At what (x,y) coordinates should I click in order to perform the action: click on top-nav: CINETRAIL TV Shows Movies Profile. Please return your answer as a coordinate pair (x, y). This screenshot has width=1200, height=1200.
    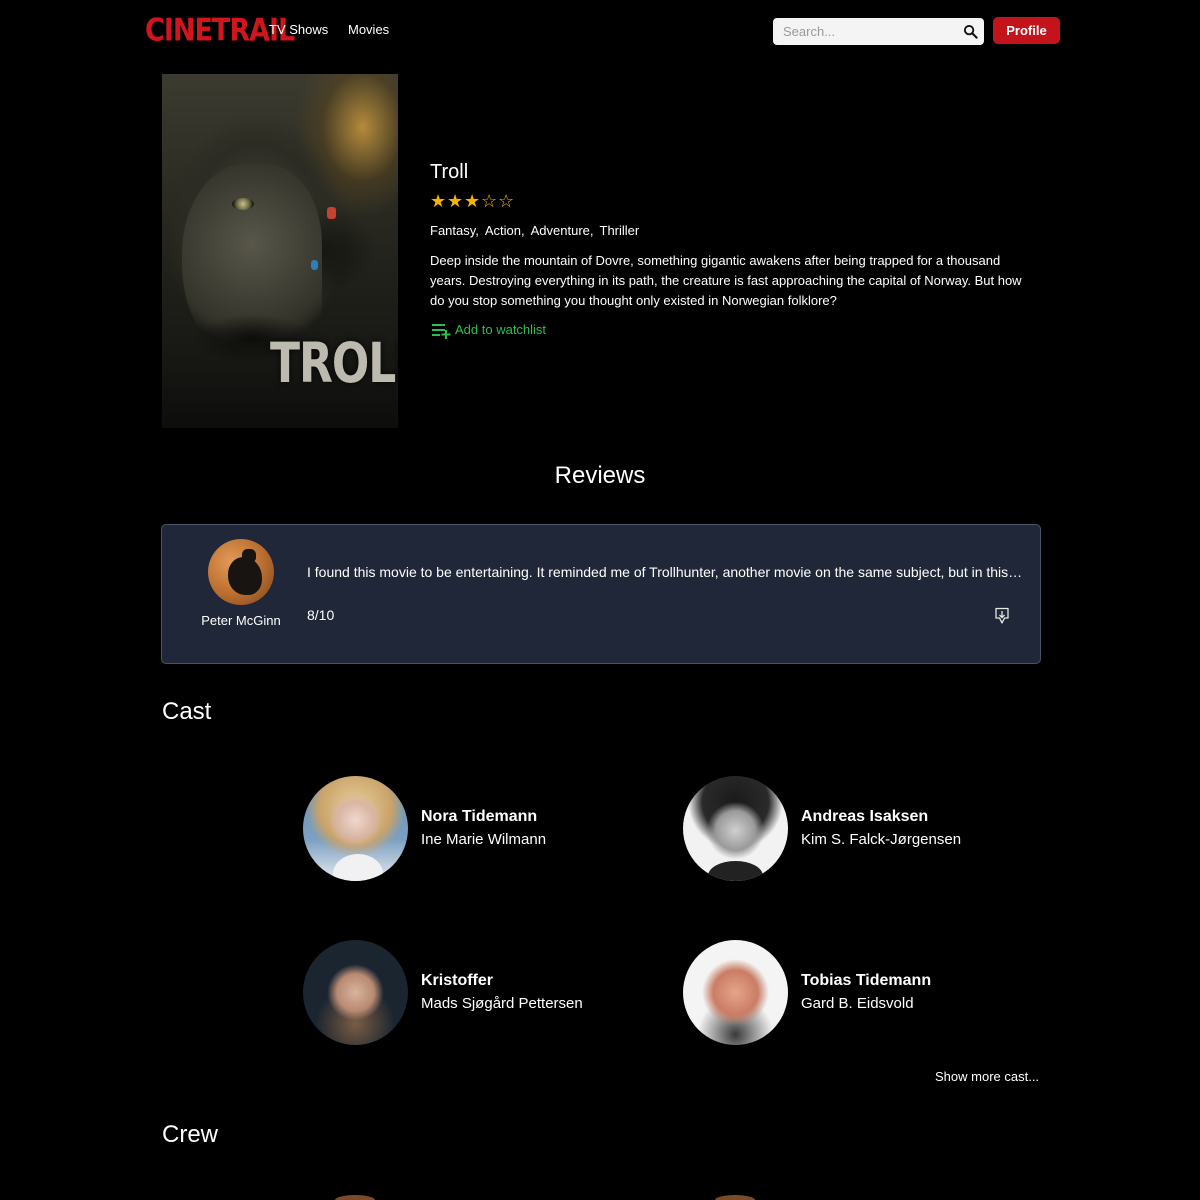
    Looking at the image, I should click on (600, 31).